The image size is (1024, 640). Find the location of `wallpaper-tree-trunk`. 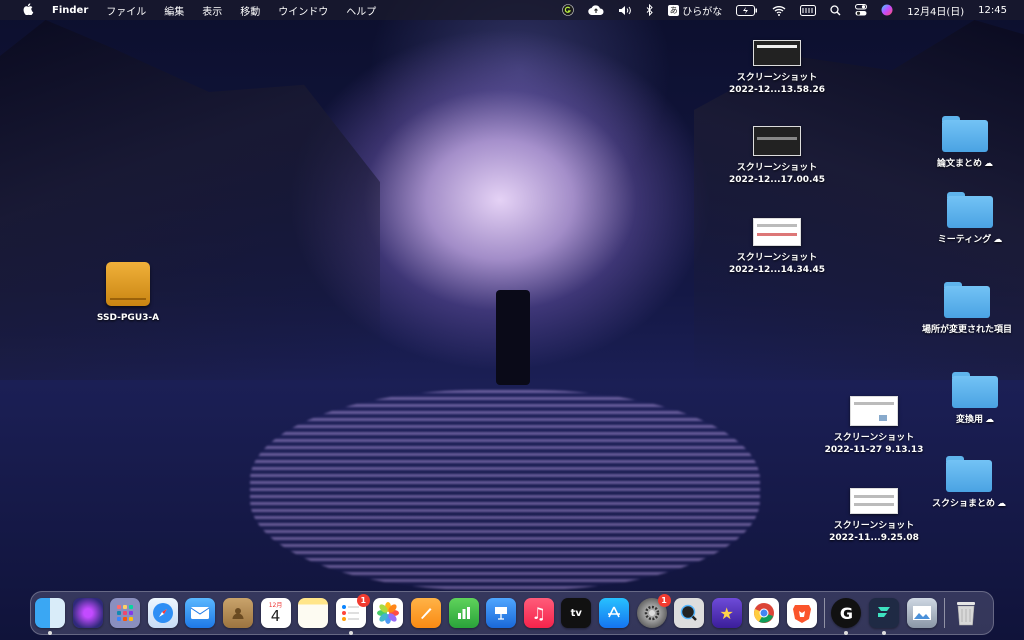

wallpaper-tree-trunk is located at coordinates (513, 337).